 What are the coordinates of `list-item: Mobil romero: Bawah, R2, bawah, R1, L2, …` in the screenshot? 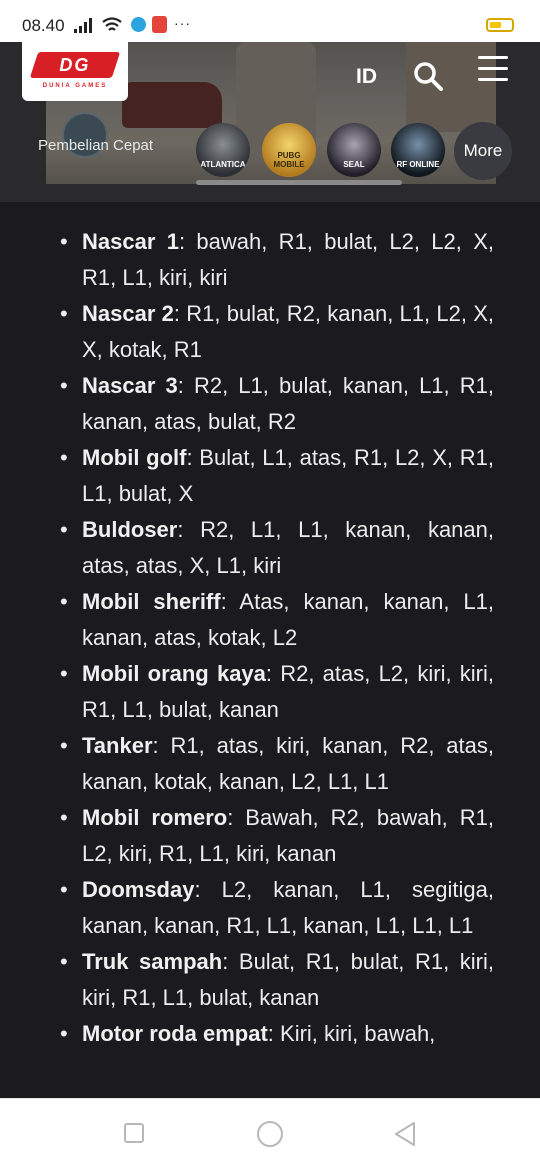 It's located at (277, 836).